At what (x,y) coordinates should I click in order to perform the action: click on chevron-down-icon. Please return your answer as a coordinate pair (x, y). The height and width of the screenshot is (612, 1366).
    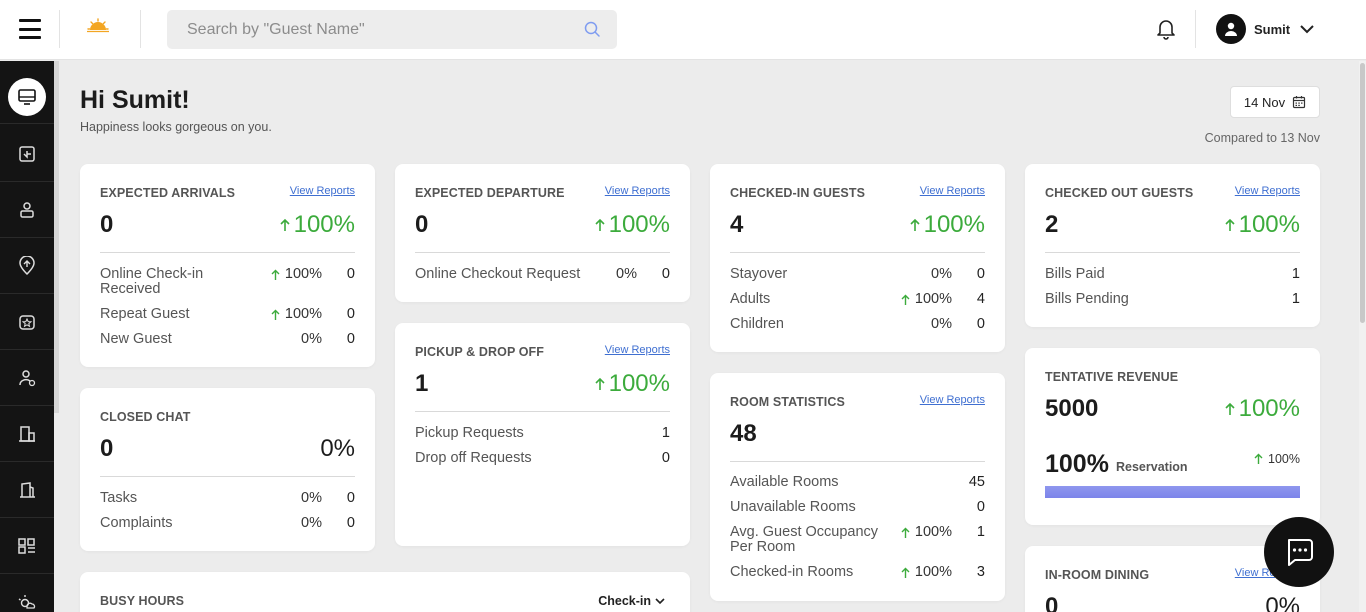
    Looking at the image, I should click on (1307, 28).